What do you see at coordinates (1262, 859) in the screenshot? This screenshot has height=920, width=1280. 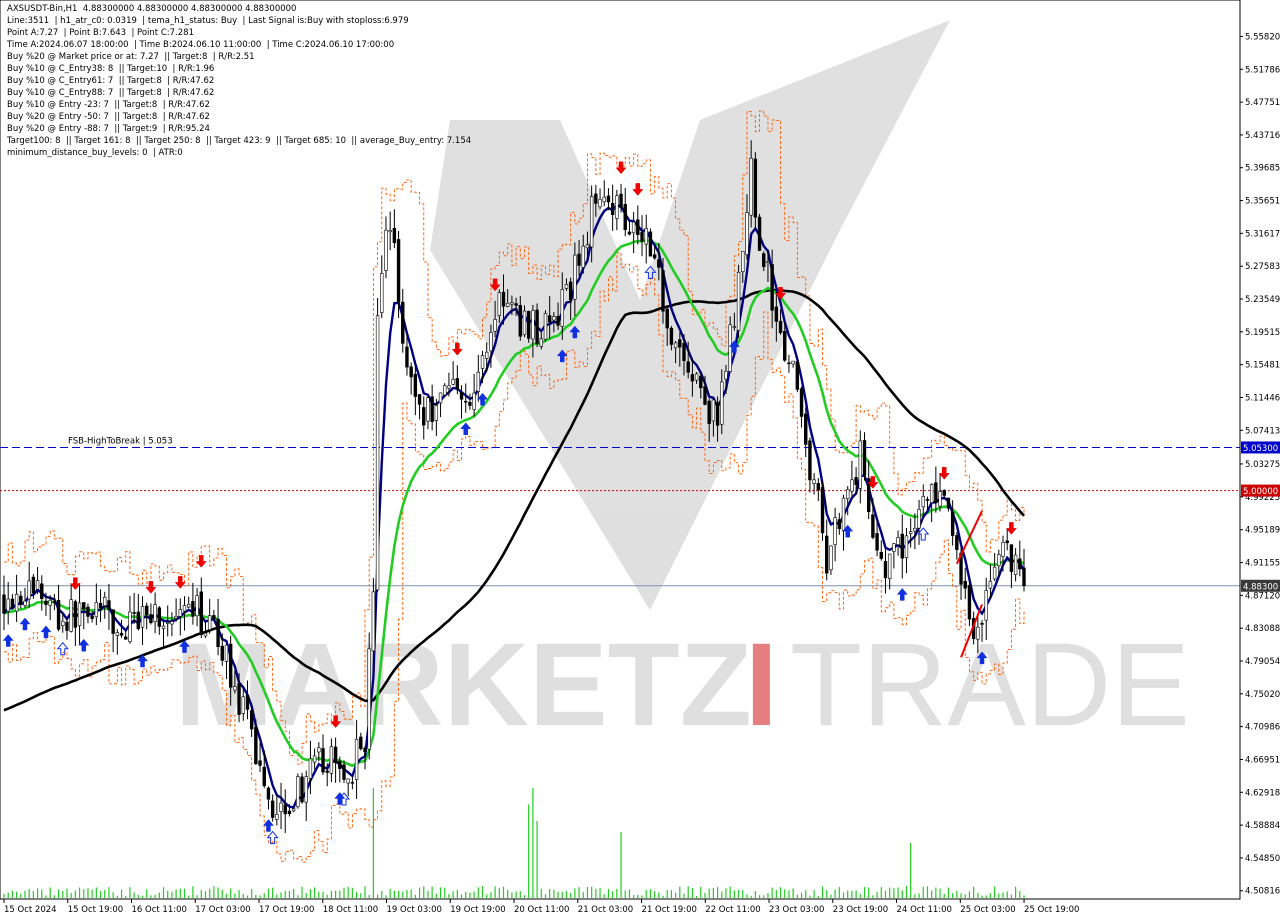 I see `price-tick-label: 4.54850` at bounding box center [1262, 859].